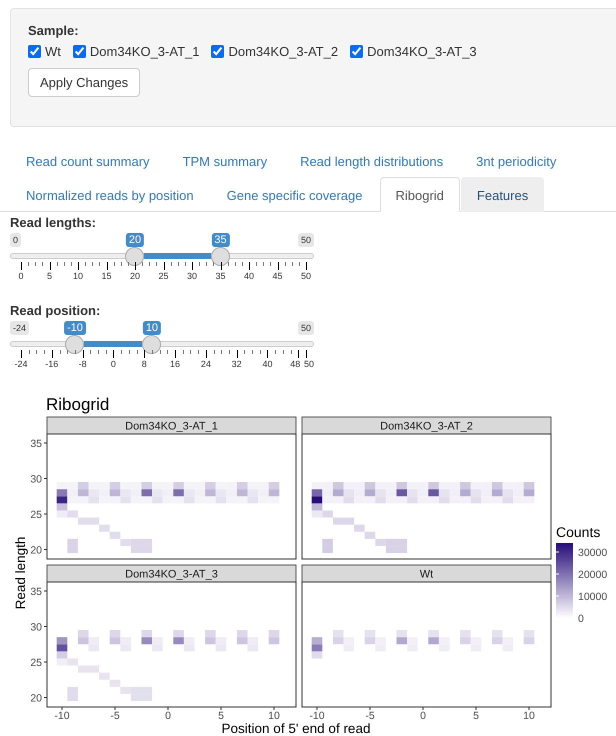  Describe the element at coordinates (16, 240) in the screenshot. I see `min-label: 0` at that location.